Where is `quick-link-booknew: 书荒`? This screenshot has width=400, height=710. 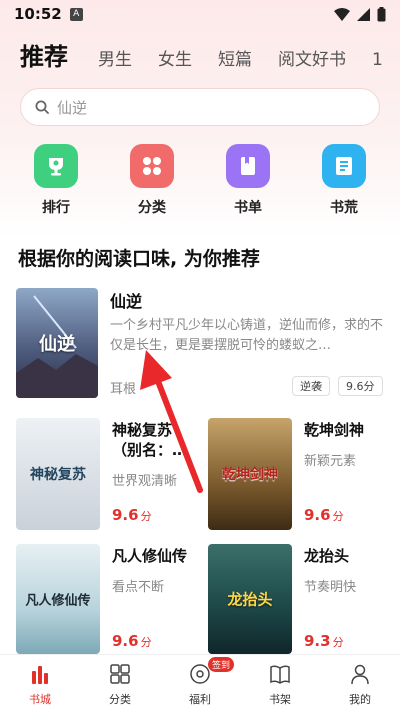 quick-link-booknew: 书荒 is located at coordinates (344, 180).